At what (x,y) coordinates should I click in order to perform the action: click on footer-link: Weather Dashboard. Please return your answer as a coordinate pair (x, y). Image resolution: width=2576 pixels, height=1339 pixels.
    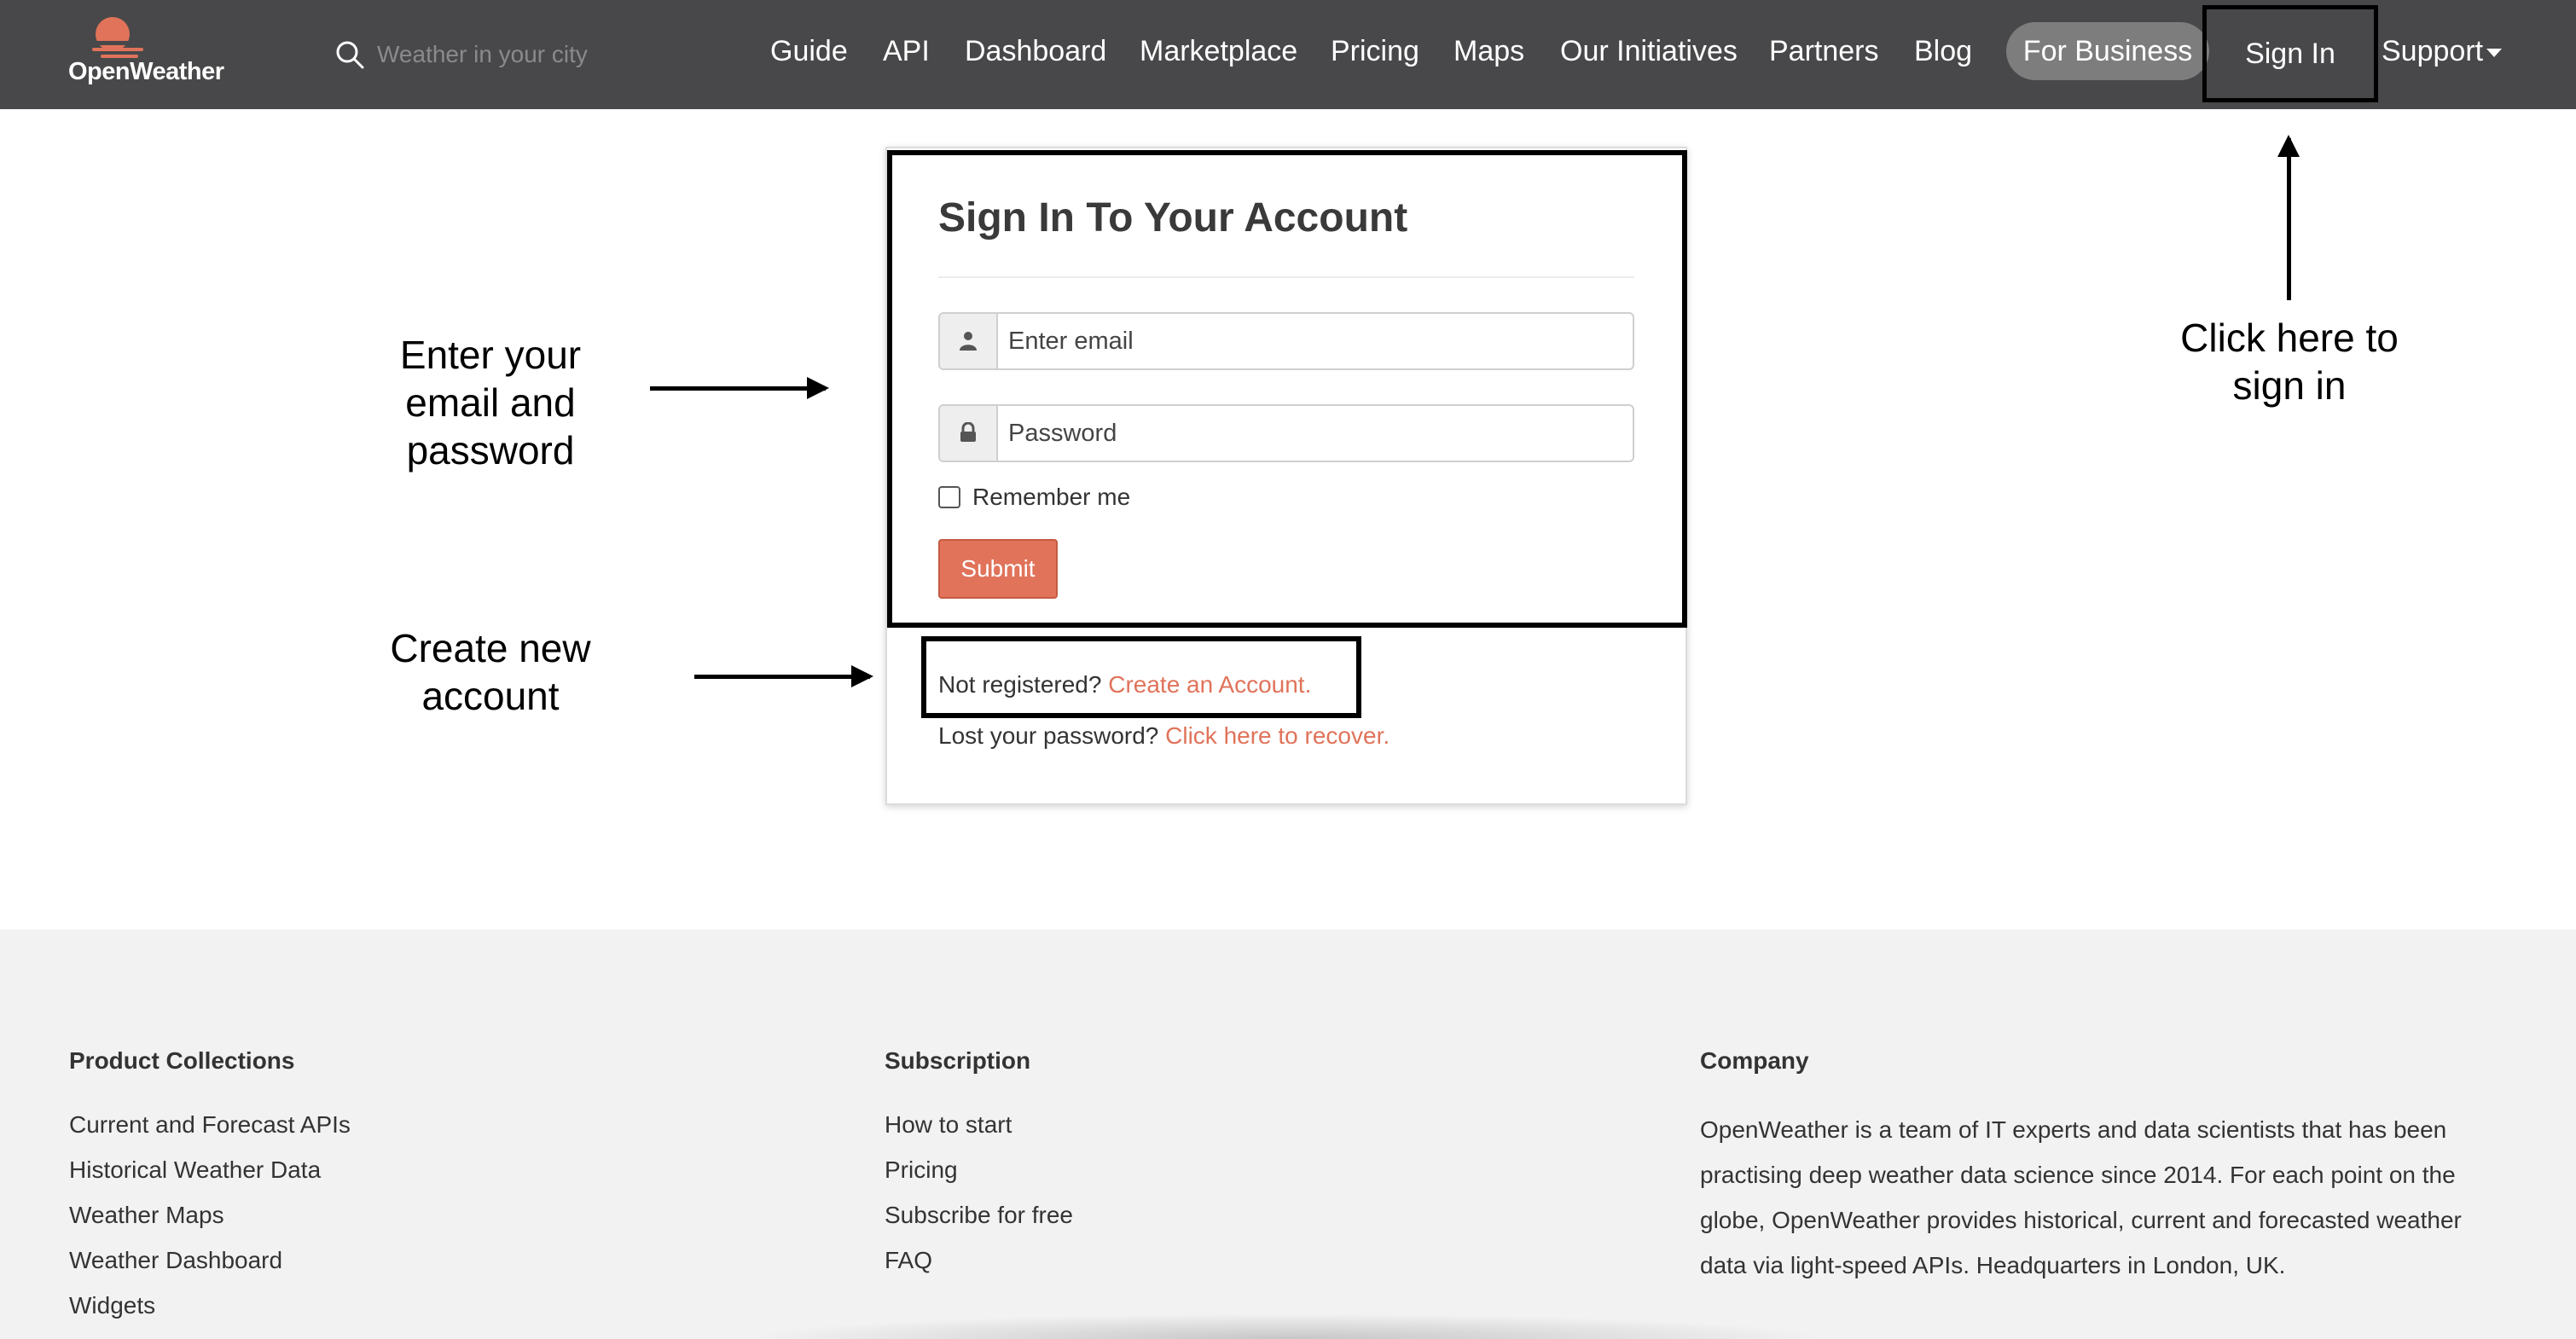
    Looking at the image, I should click on (175, 1261).